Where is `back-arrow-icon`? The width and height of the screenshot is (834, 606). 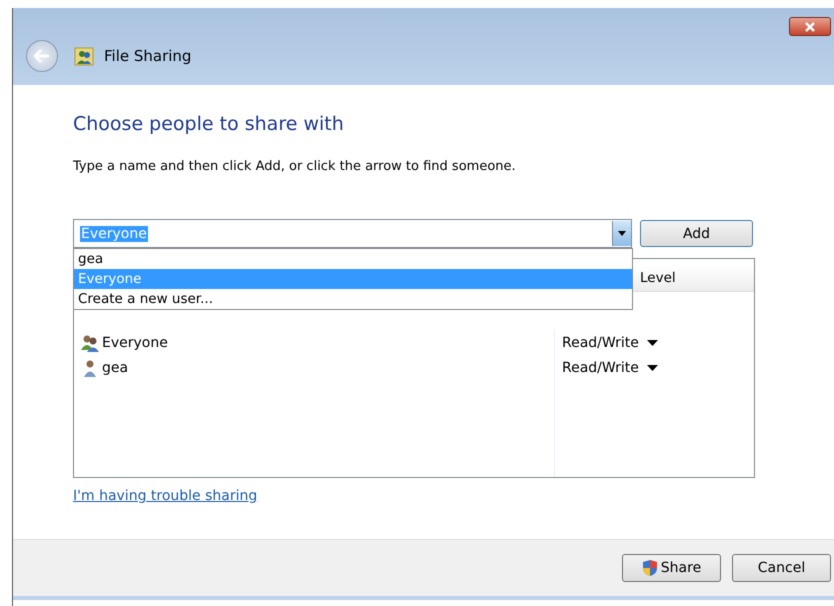
back-arrow-icon is located at coordinates (42, 56).